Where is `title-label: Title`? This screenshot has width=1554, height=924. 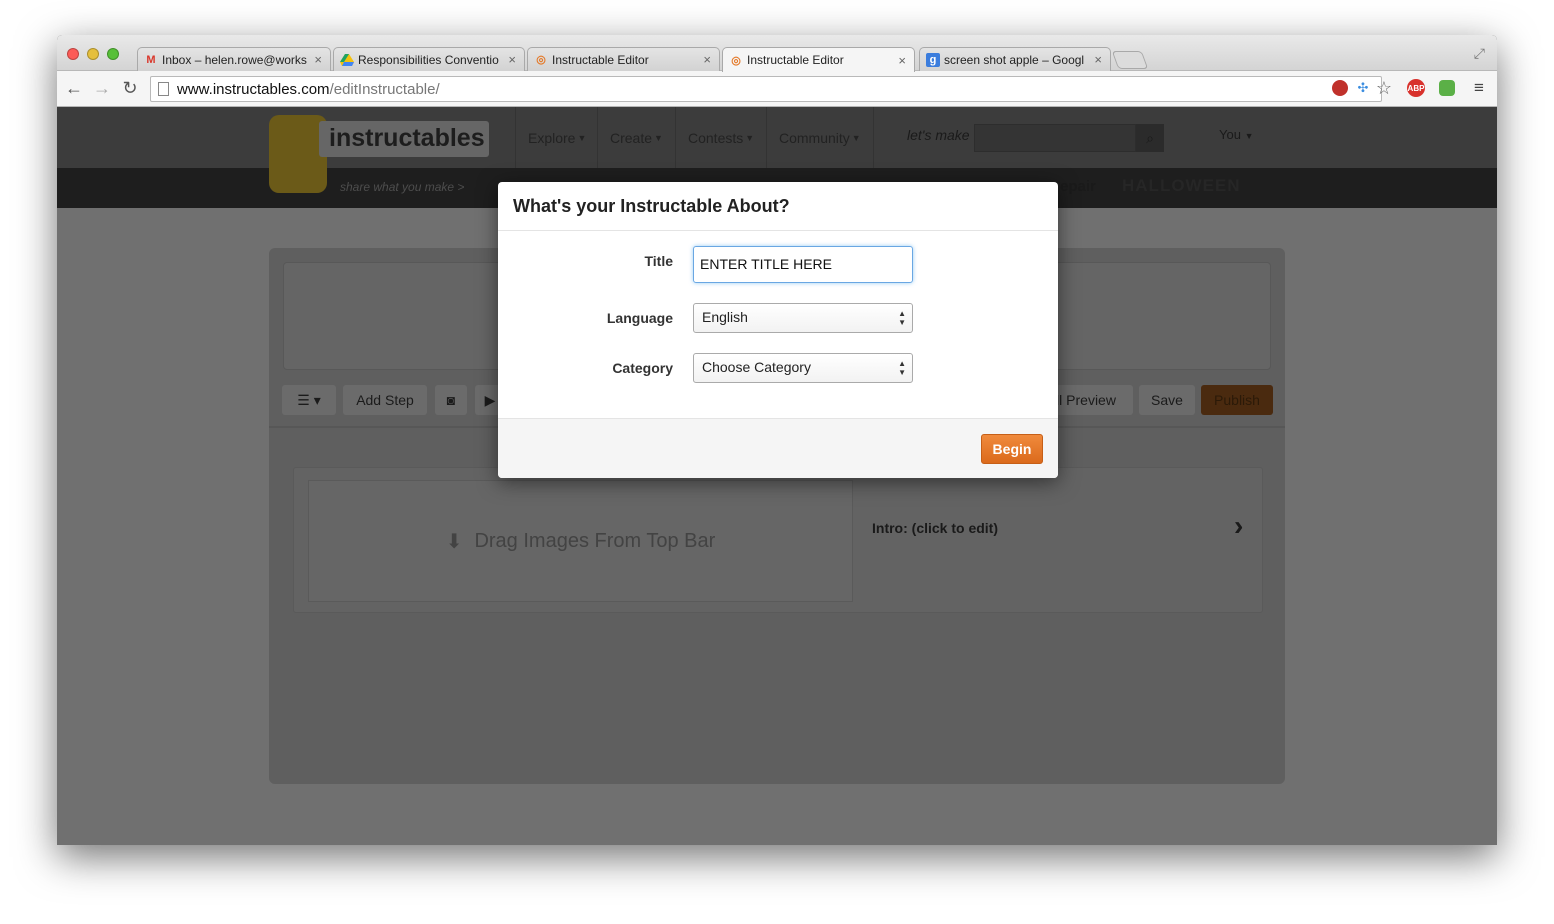
title-label: Title is located at coordinates (658, 261).